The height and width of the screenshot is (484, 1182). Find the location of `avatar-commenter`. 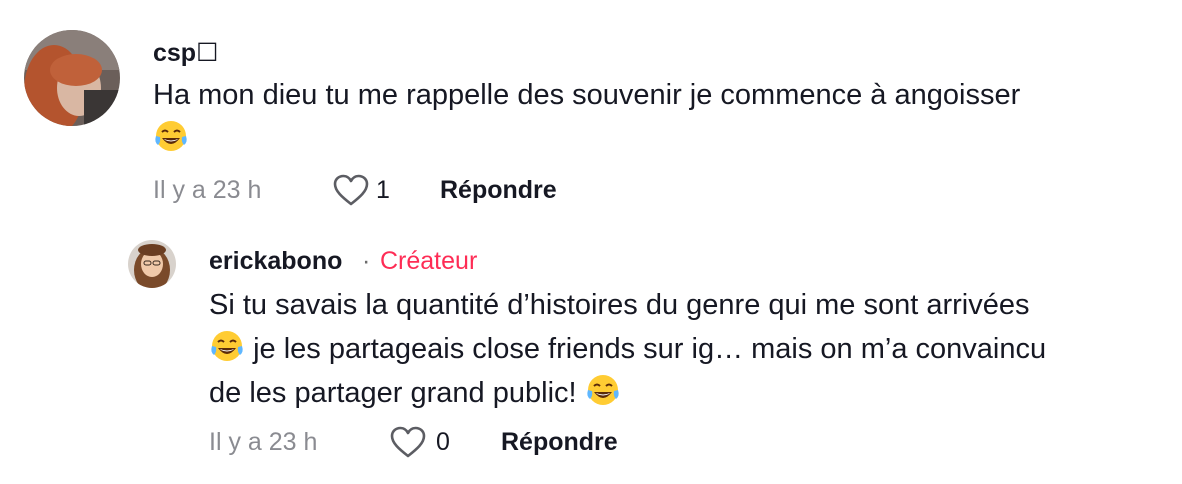

avatar-commenter is located at coordinates (72, 78).